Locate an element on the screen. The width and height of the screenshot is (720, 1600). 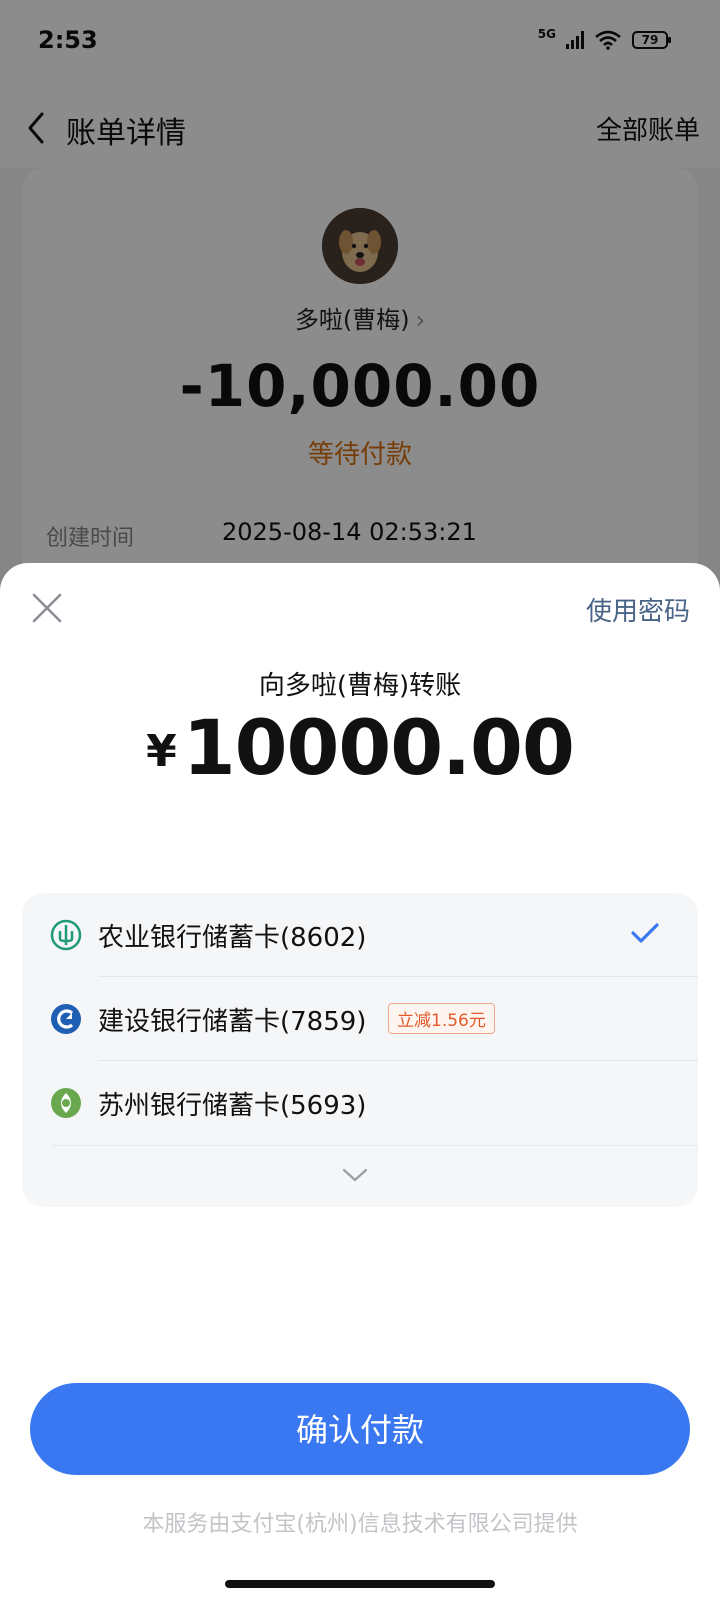
payment-method-item: 建设银行储蓄卡(7859) 立减1.56元 is located at coordinates (360, 1019).